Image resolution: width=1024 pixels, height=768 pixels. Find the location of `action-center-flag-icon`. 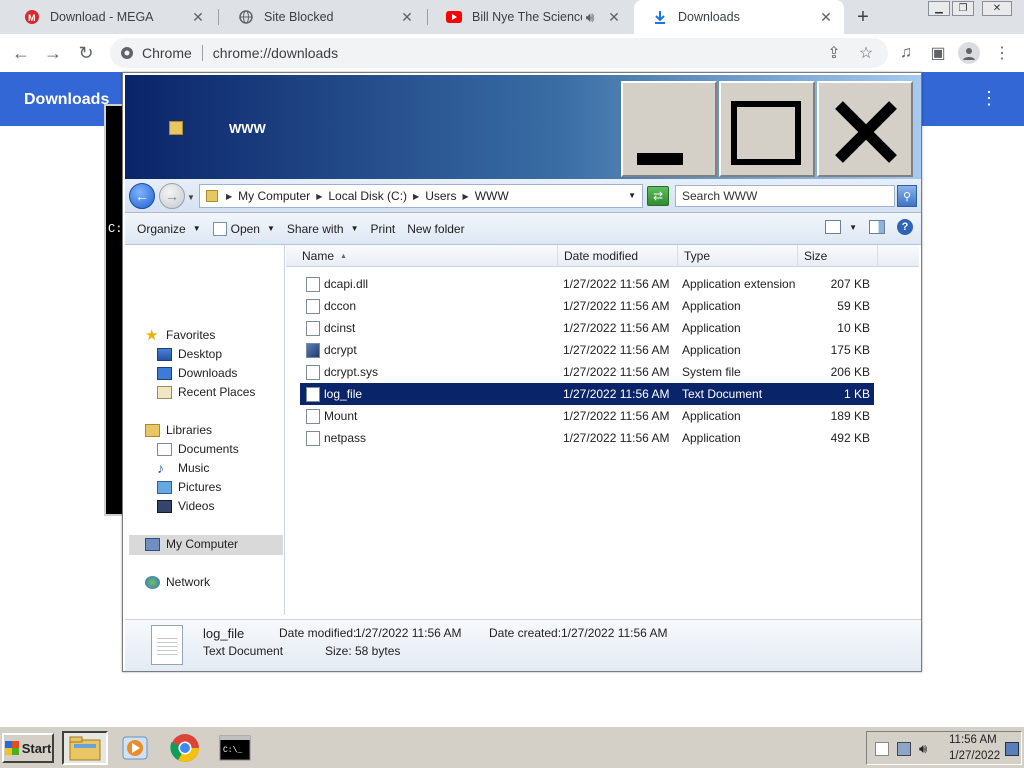

action-center-flag-icon is located at coordinates (882, 749).